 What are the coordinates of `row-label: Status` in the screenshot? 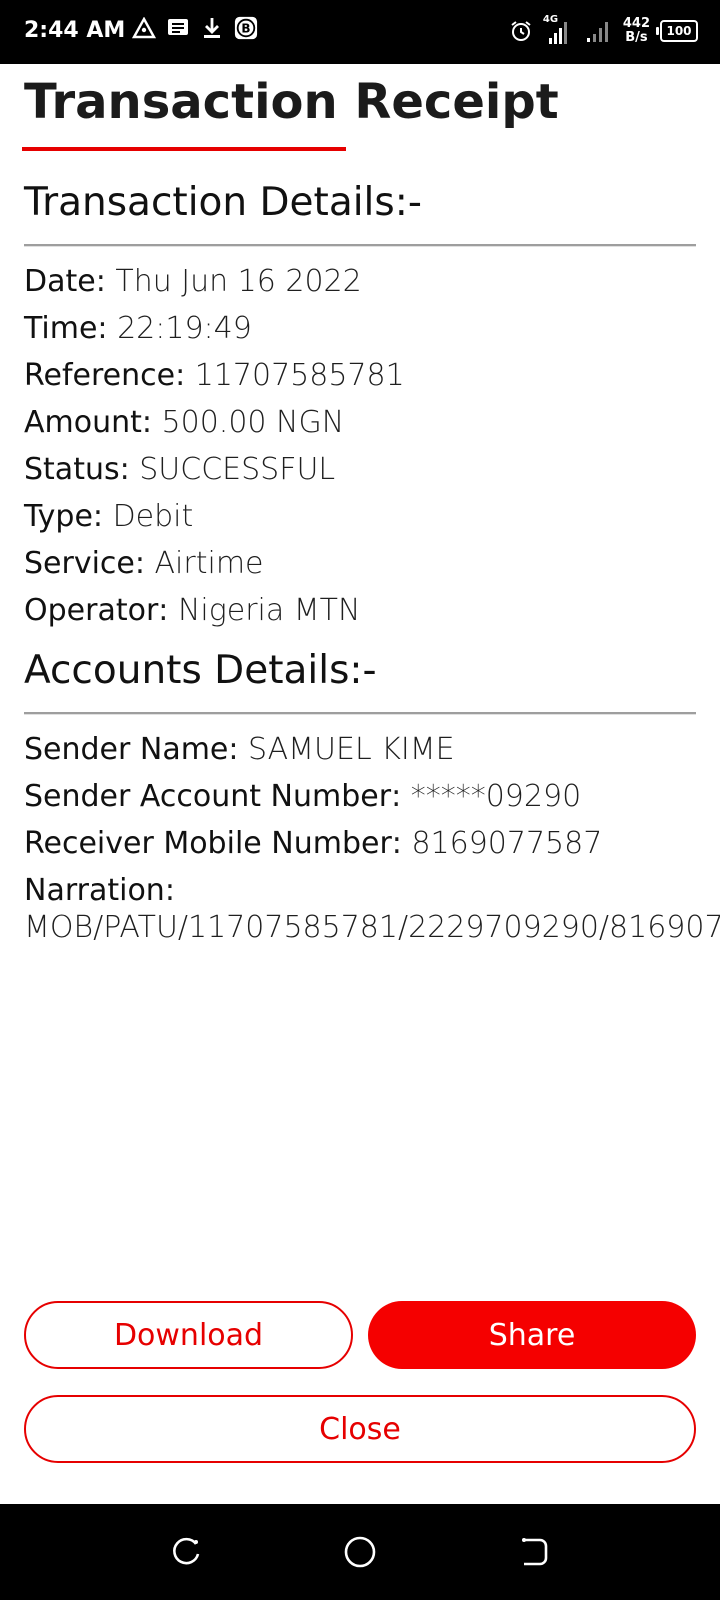 It's located at (72, 469).